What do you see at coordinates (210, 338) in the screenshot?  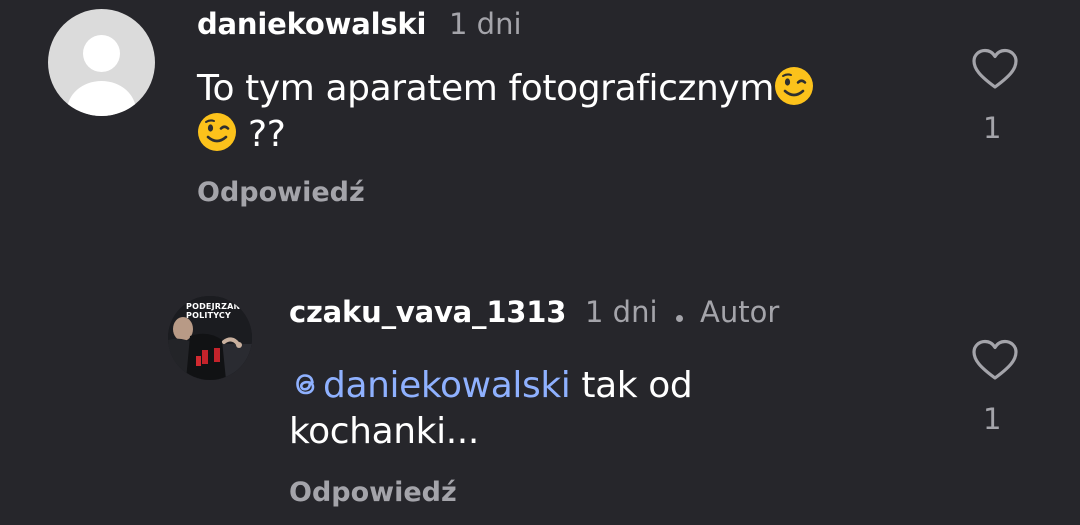 I see `avatar-photo: PODEJRZANI POLITYCY` at bounding box center [210, 338].